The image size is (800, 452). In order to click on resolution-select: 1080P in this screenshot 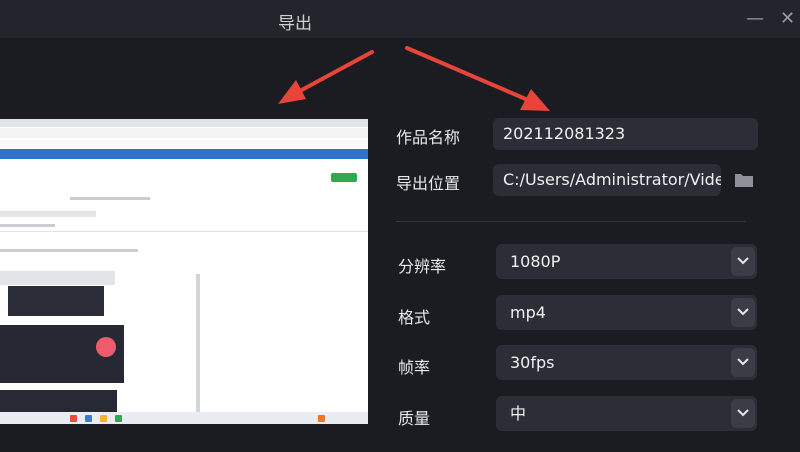, I will do `click(626, 261)`.